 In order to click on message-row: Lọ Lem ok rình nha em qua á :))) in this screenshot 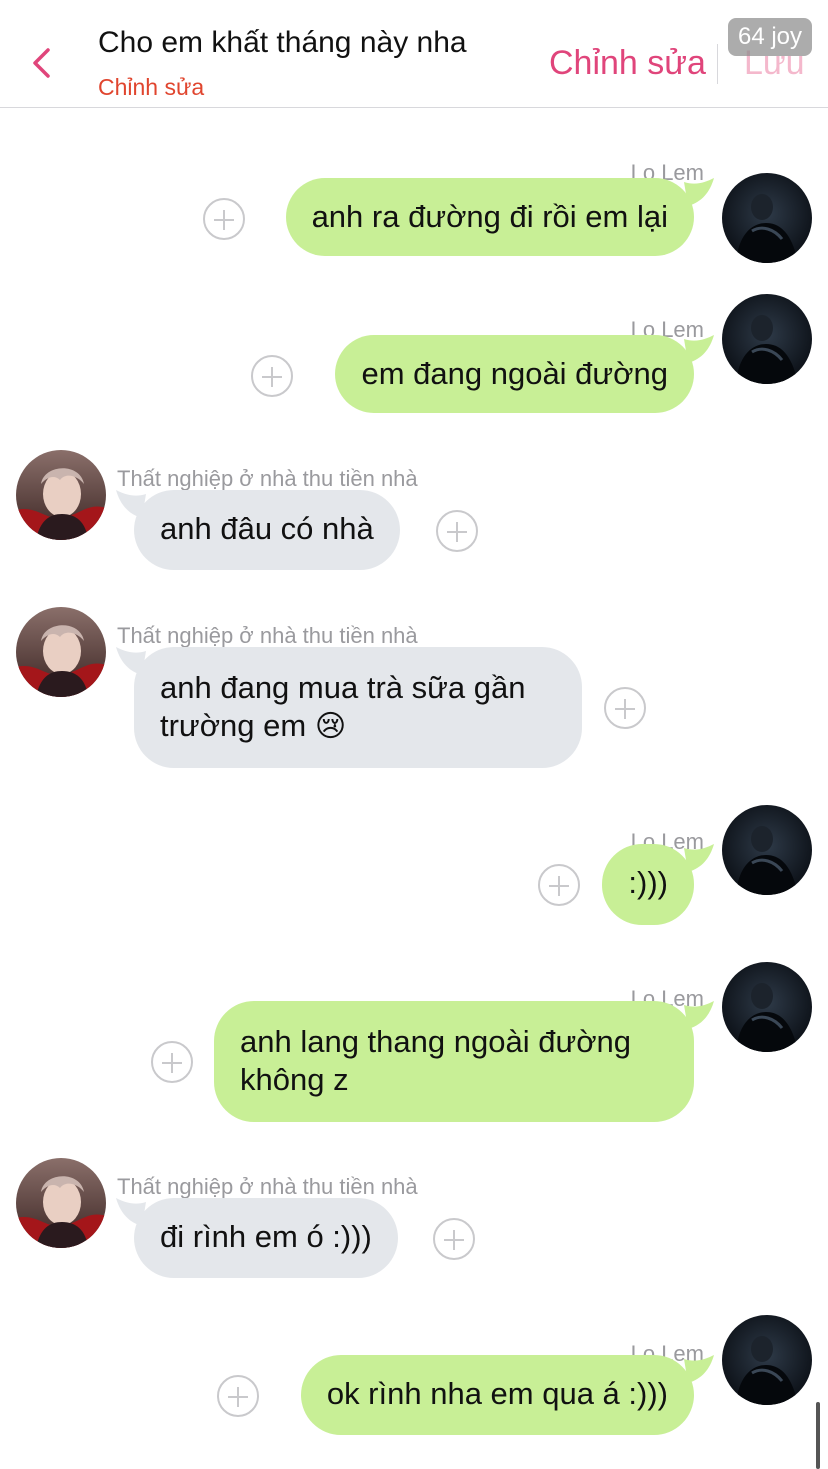, I will do `click(414, 1379)`.